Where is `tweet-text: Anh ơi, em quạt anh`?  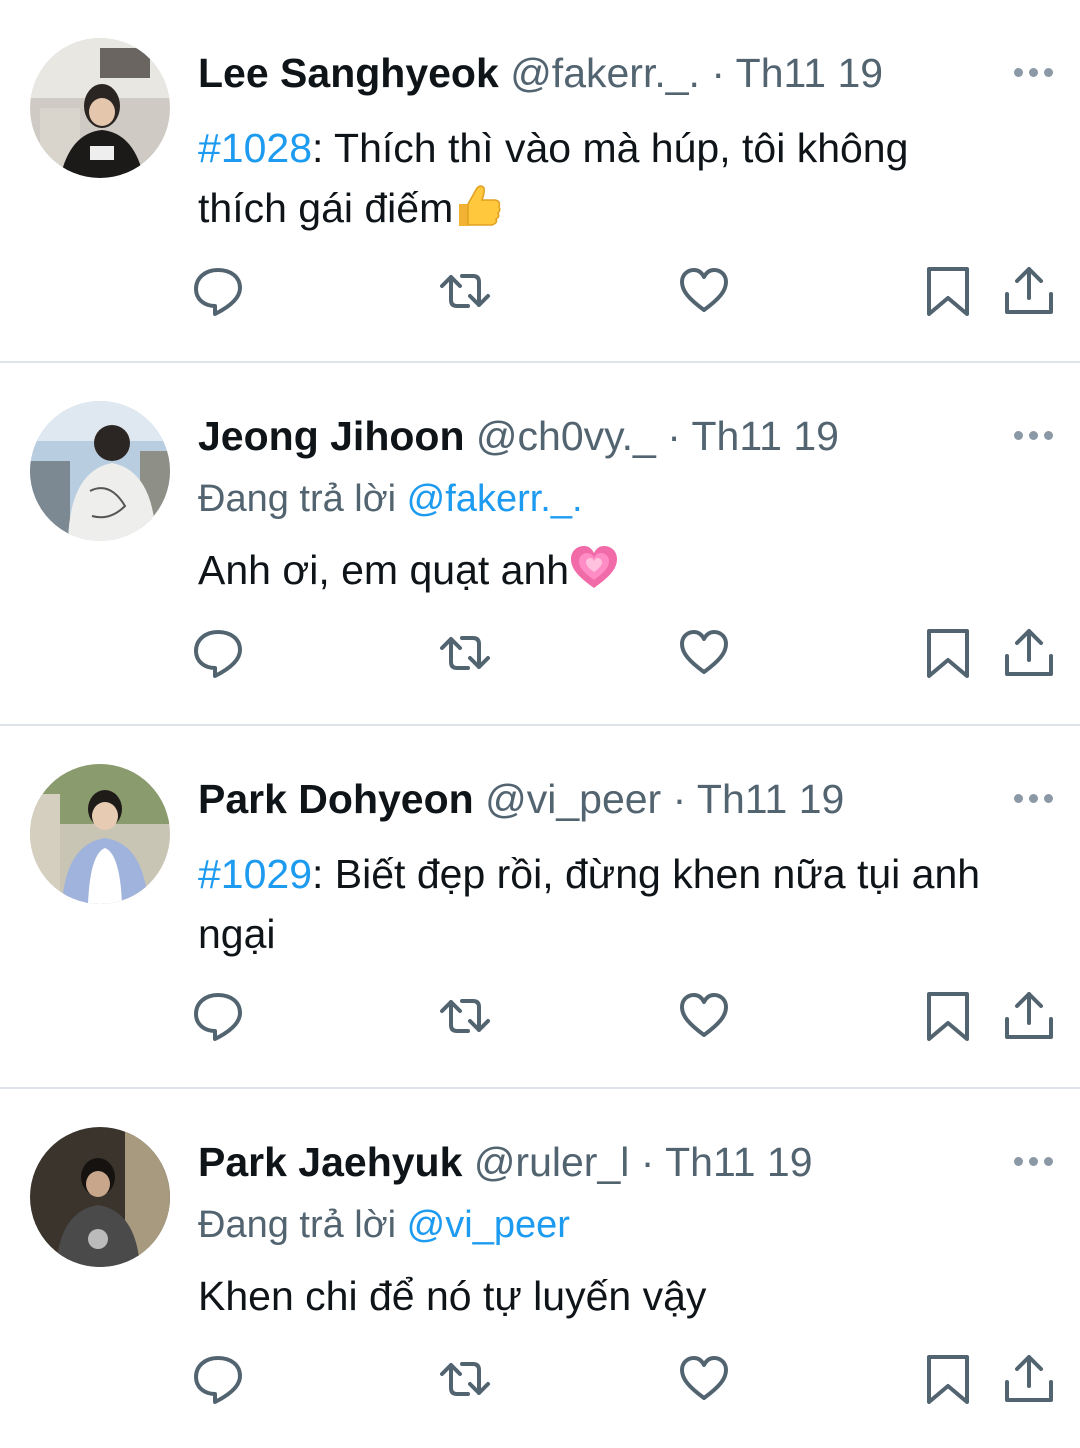 tweet-text: Anh ơi, em quạt anh is located at coordinates (598, 570).